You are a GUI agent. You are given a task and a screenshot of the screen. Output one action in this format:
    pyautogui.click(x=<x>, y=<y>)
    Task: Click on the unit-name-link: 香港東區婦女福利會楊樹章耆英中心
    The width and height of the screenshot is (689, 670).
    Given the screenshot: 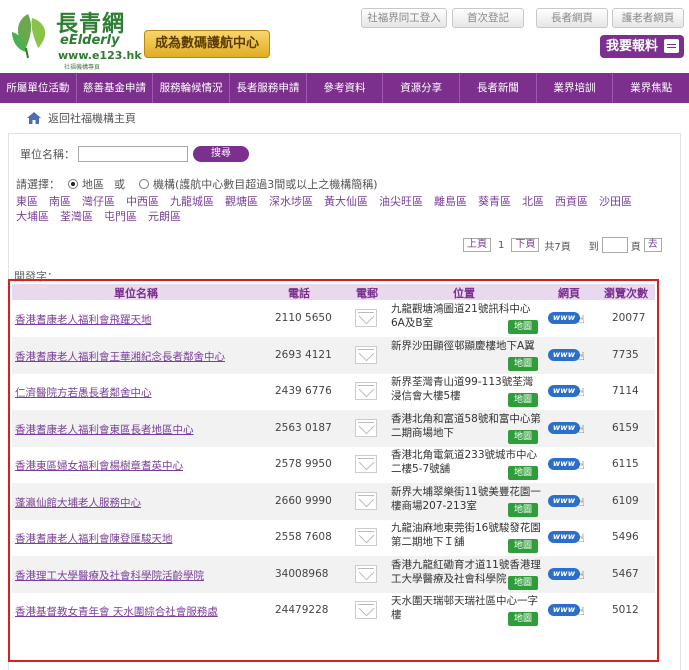 What is the action you would take?
    pyautogui.click(x=99, y=465)
    